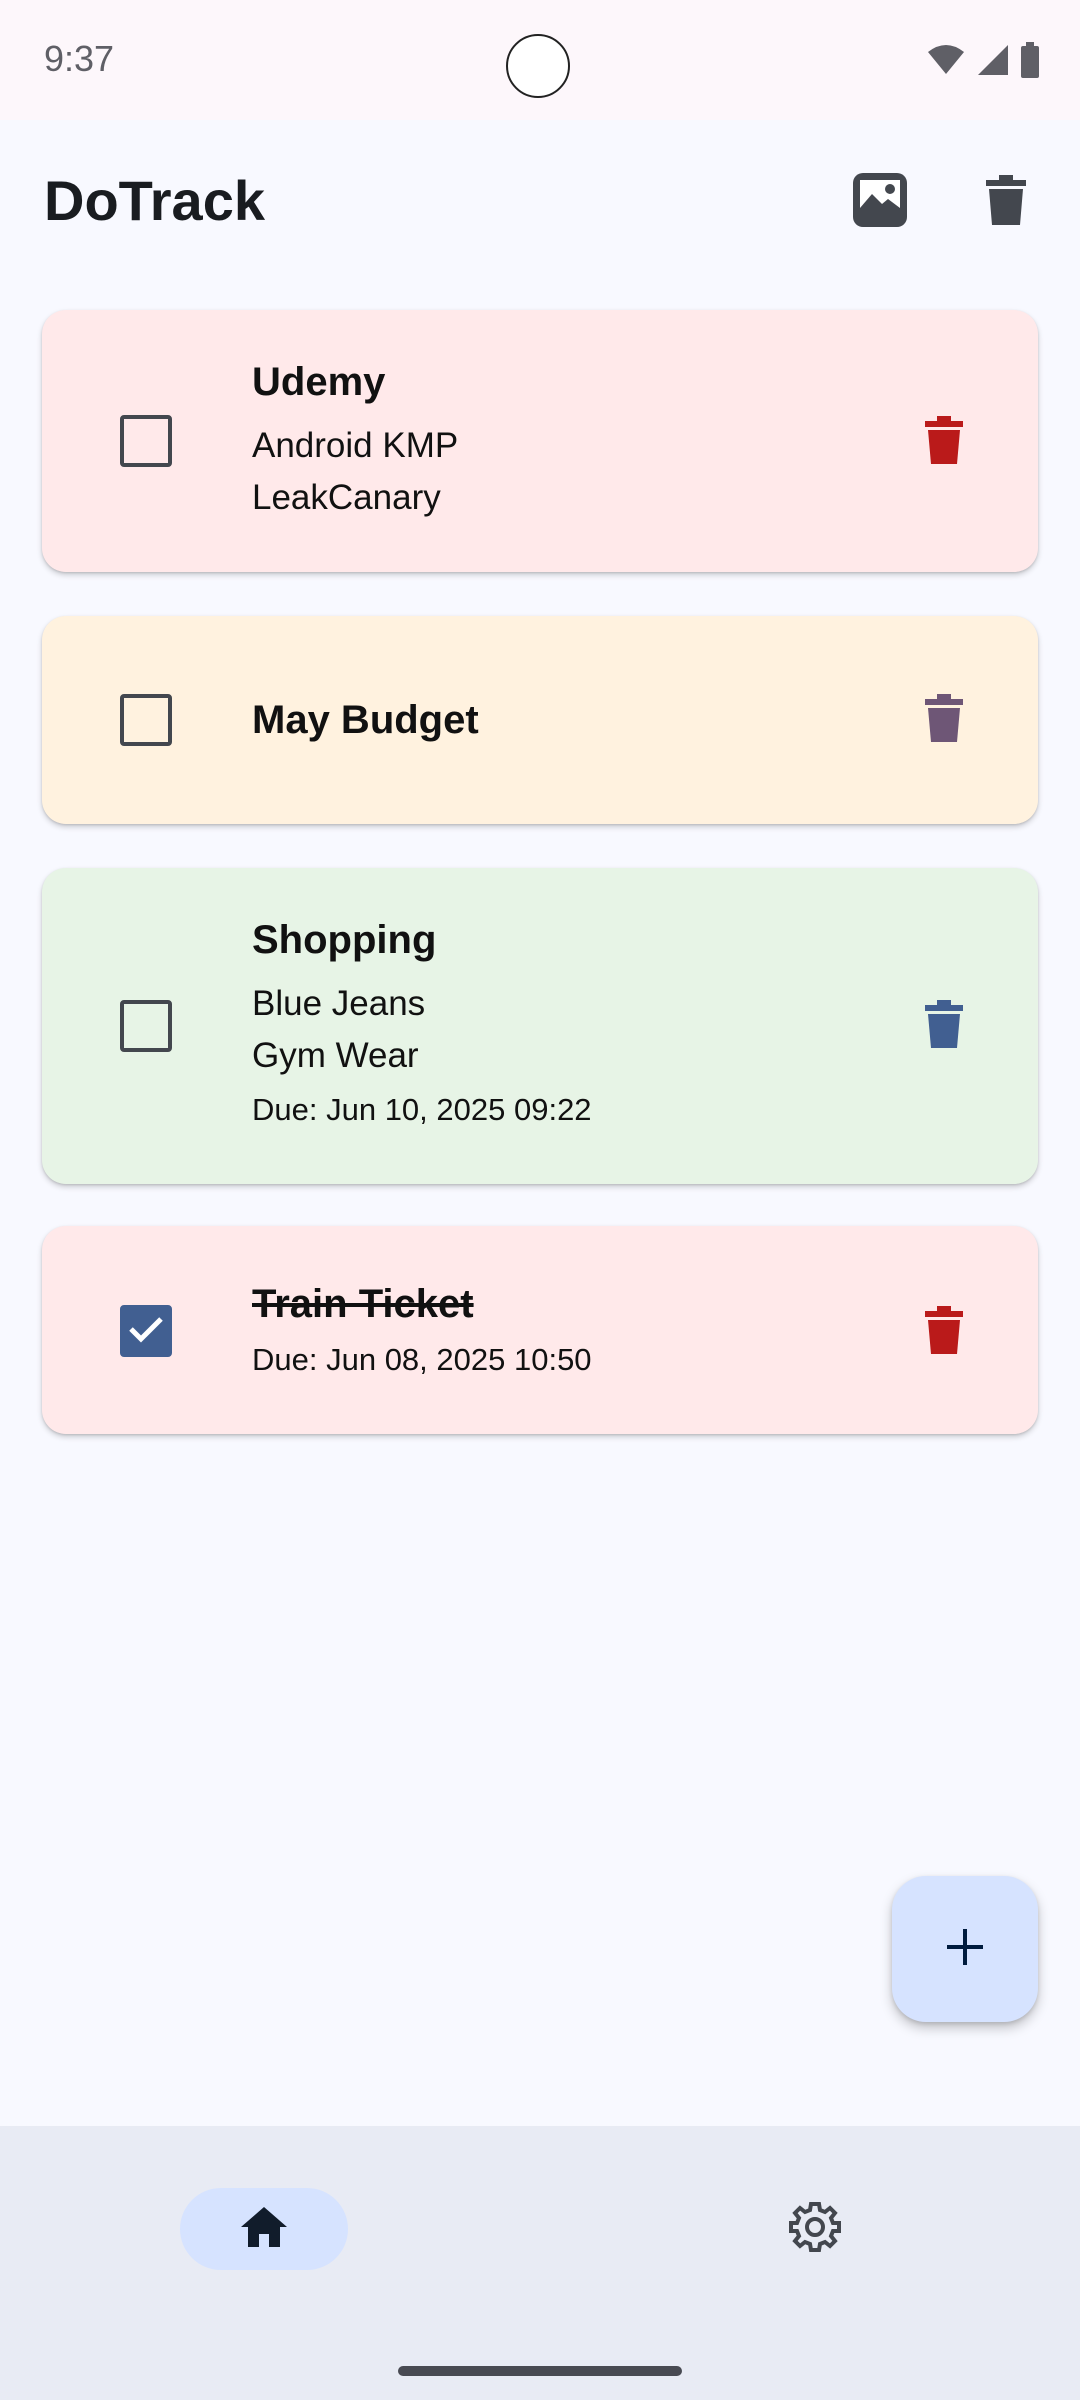 This screenshot has height=2400, width=1080. What do you see at coordinates (335, 1055) in the screenshot?
I see `todo-line: Gym Wear` at bounding box center [335, 1055].